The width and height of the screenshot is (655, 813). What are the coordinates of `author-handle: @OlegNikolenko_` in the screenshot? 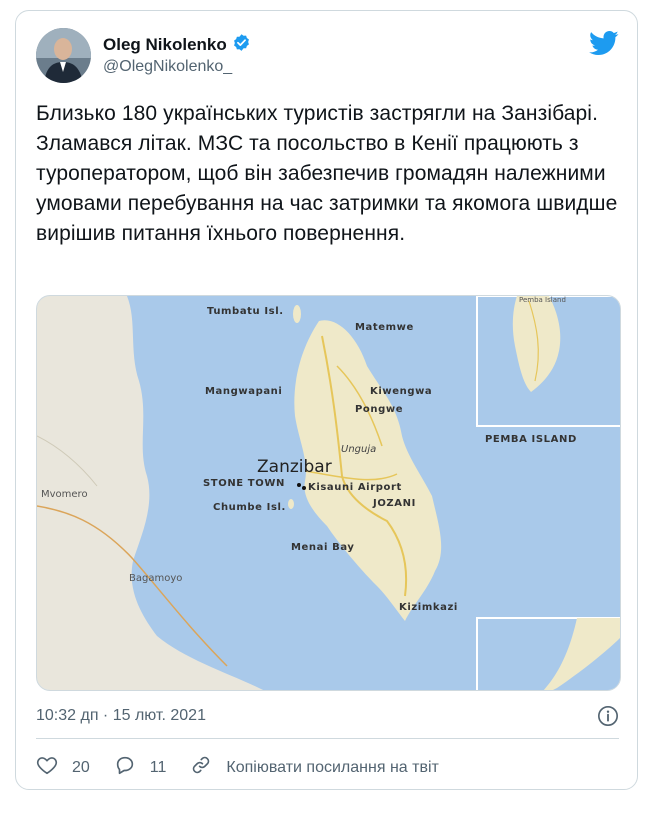 It's located at (167, 67).